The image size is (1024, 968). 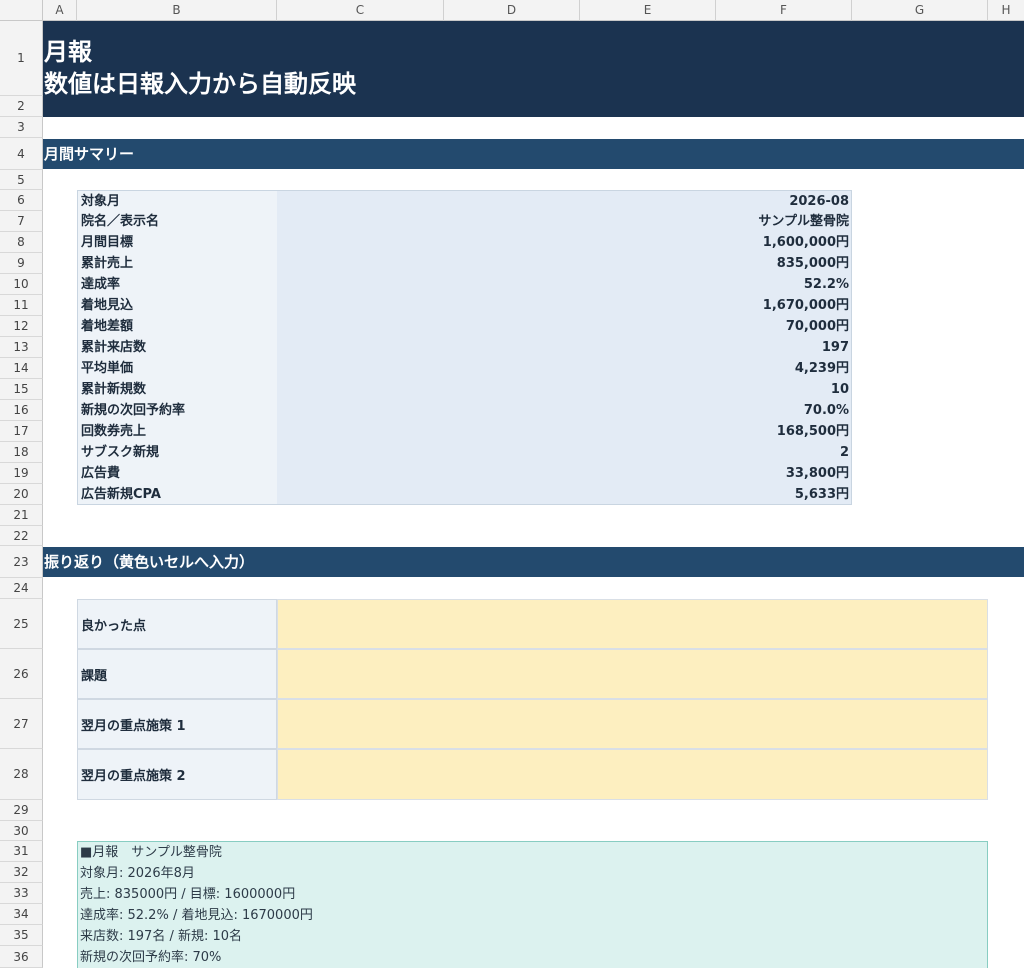 I want to click on row-header: 21, so click(x=21, y=515).